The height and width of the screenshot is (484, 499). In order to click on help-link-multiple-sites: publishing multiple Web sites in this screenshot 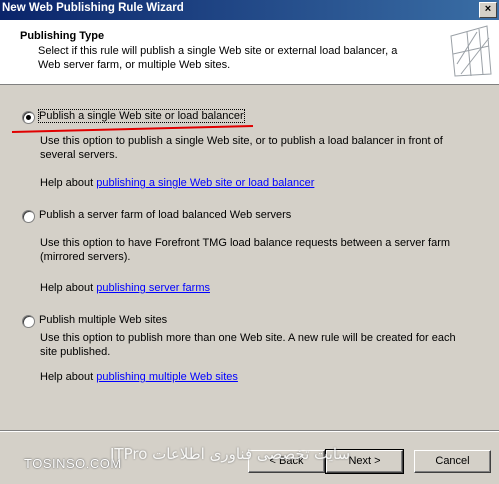, I will do `click(167, 377)`.